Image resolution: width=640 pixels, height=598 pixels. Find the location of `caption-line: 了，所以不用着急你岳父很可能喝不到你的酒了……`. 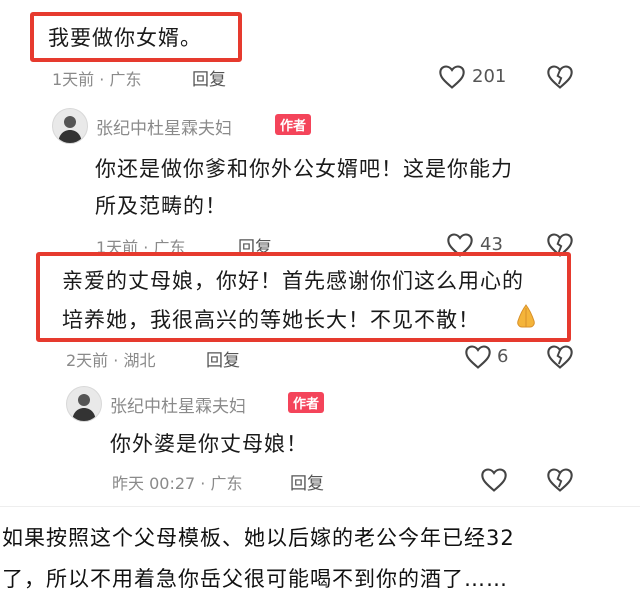

caption-line: 了，所以不用着急你岳父很可能喝不到你的酒了…… is located at coordinates (255, 579).